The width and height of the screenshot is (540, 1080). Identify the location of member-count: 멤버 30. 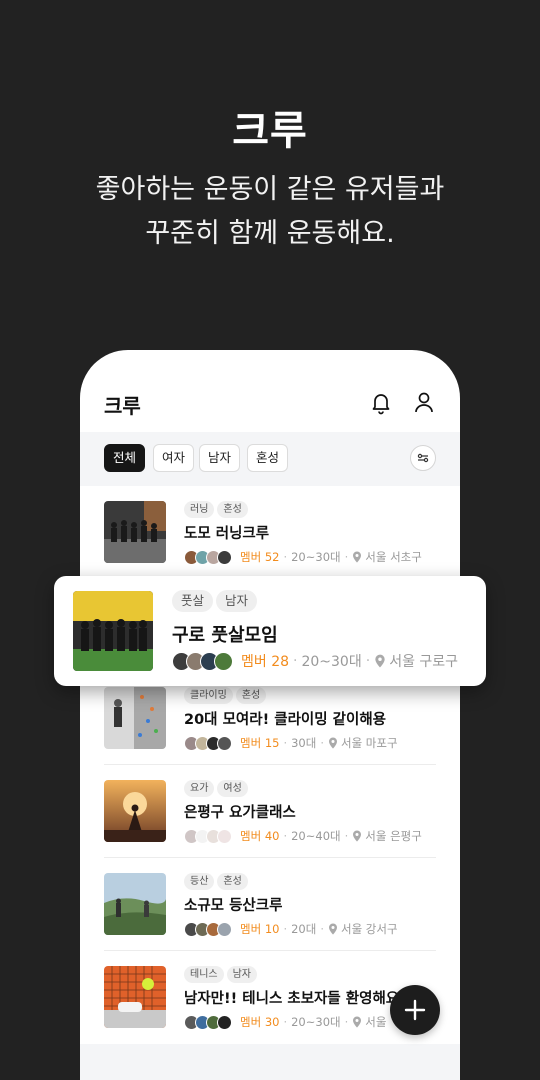
(260, 1022).